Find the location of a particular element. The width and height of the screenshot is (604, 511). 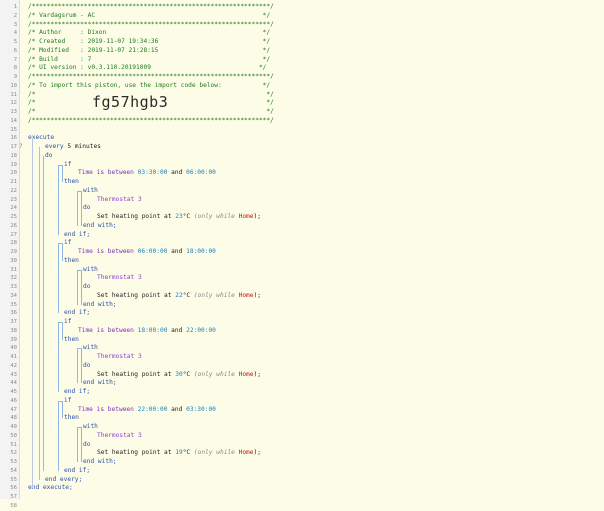

code-token: /* Build : 7 */ is located at coordinates (149, 59).